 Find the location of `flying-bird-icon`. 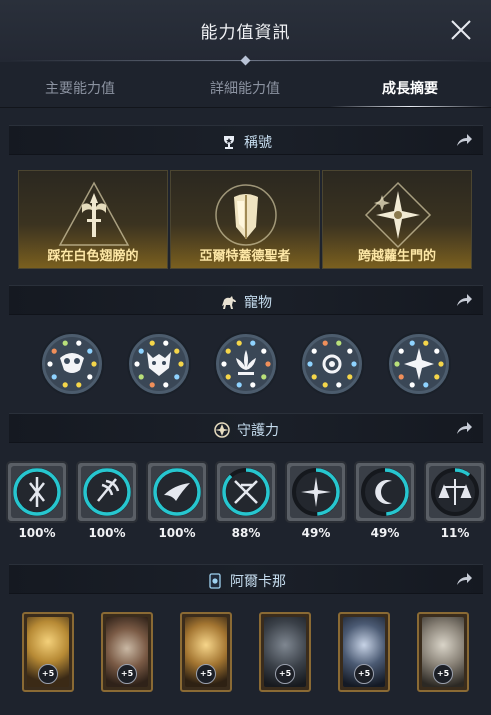

flying-bird-icon is located at coordinates (177, 492).